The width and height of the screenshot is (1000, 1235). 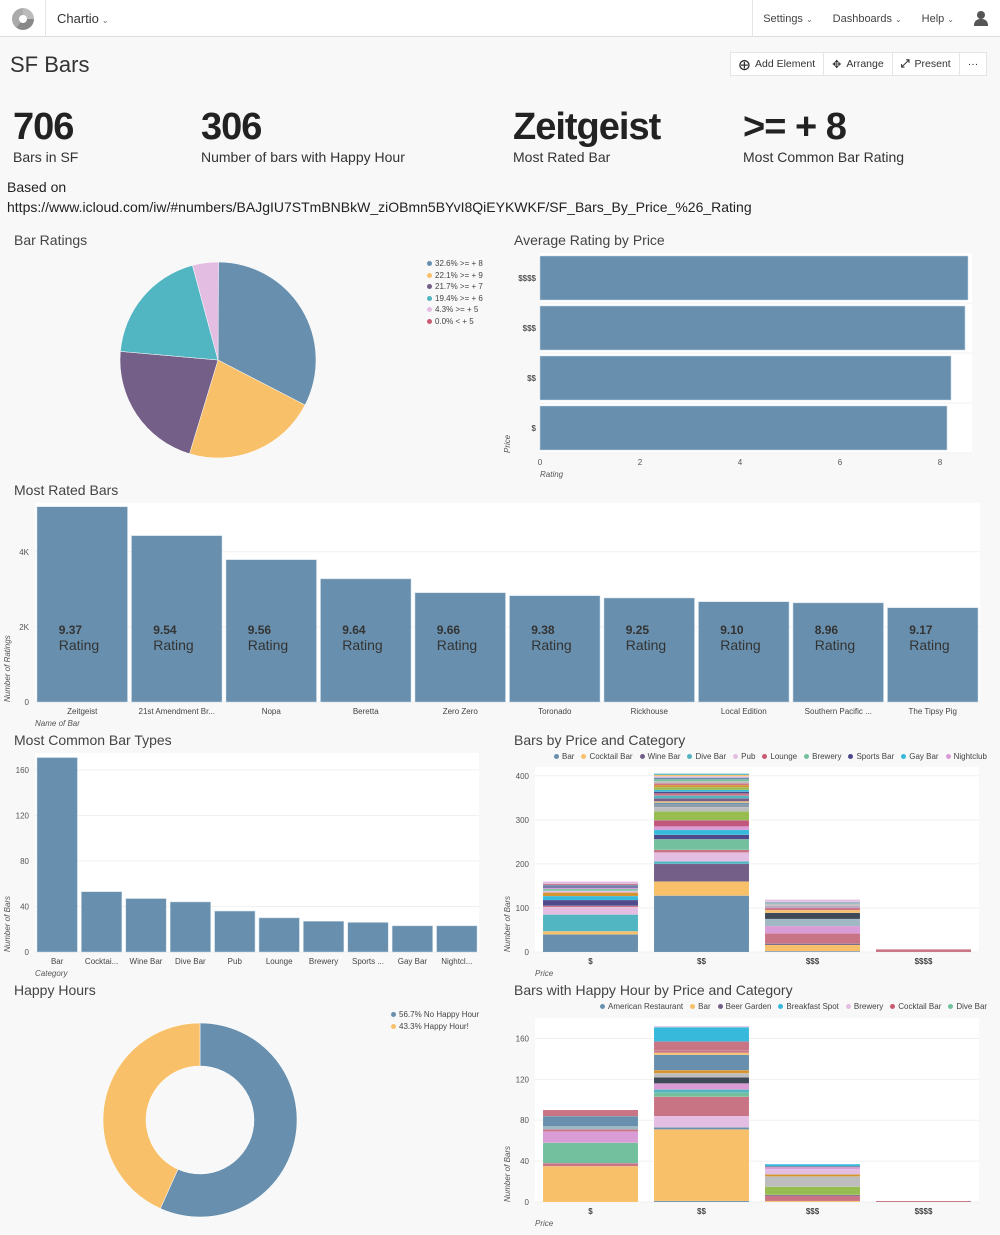 I want to click on legend-item: 22.1% >= + 9, so click(x=455, y=276).